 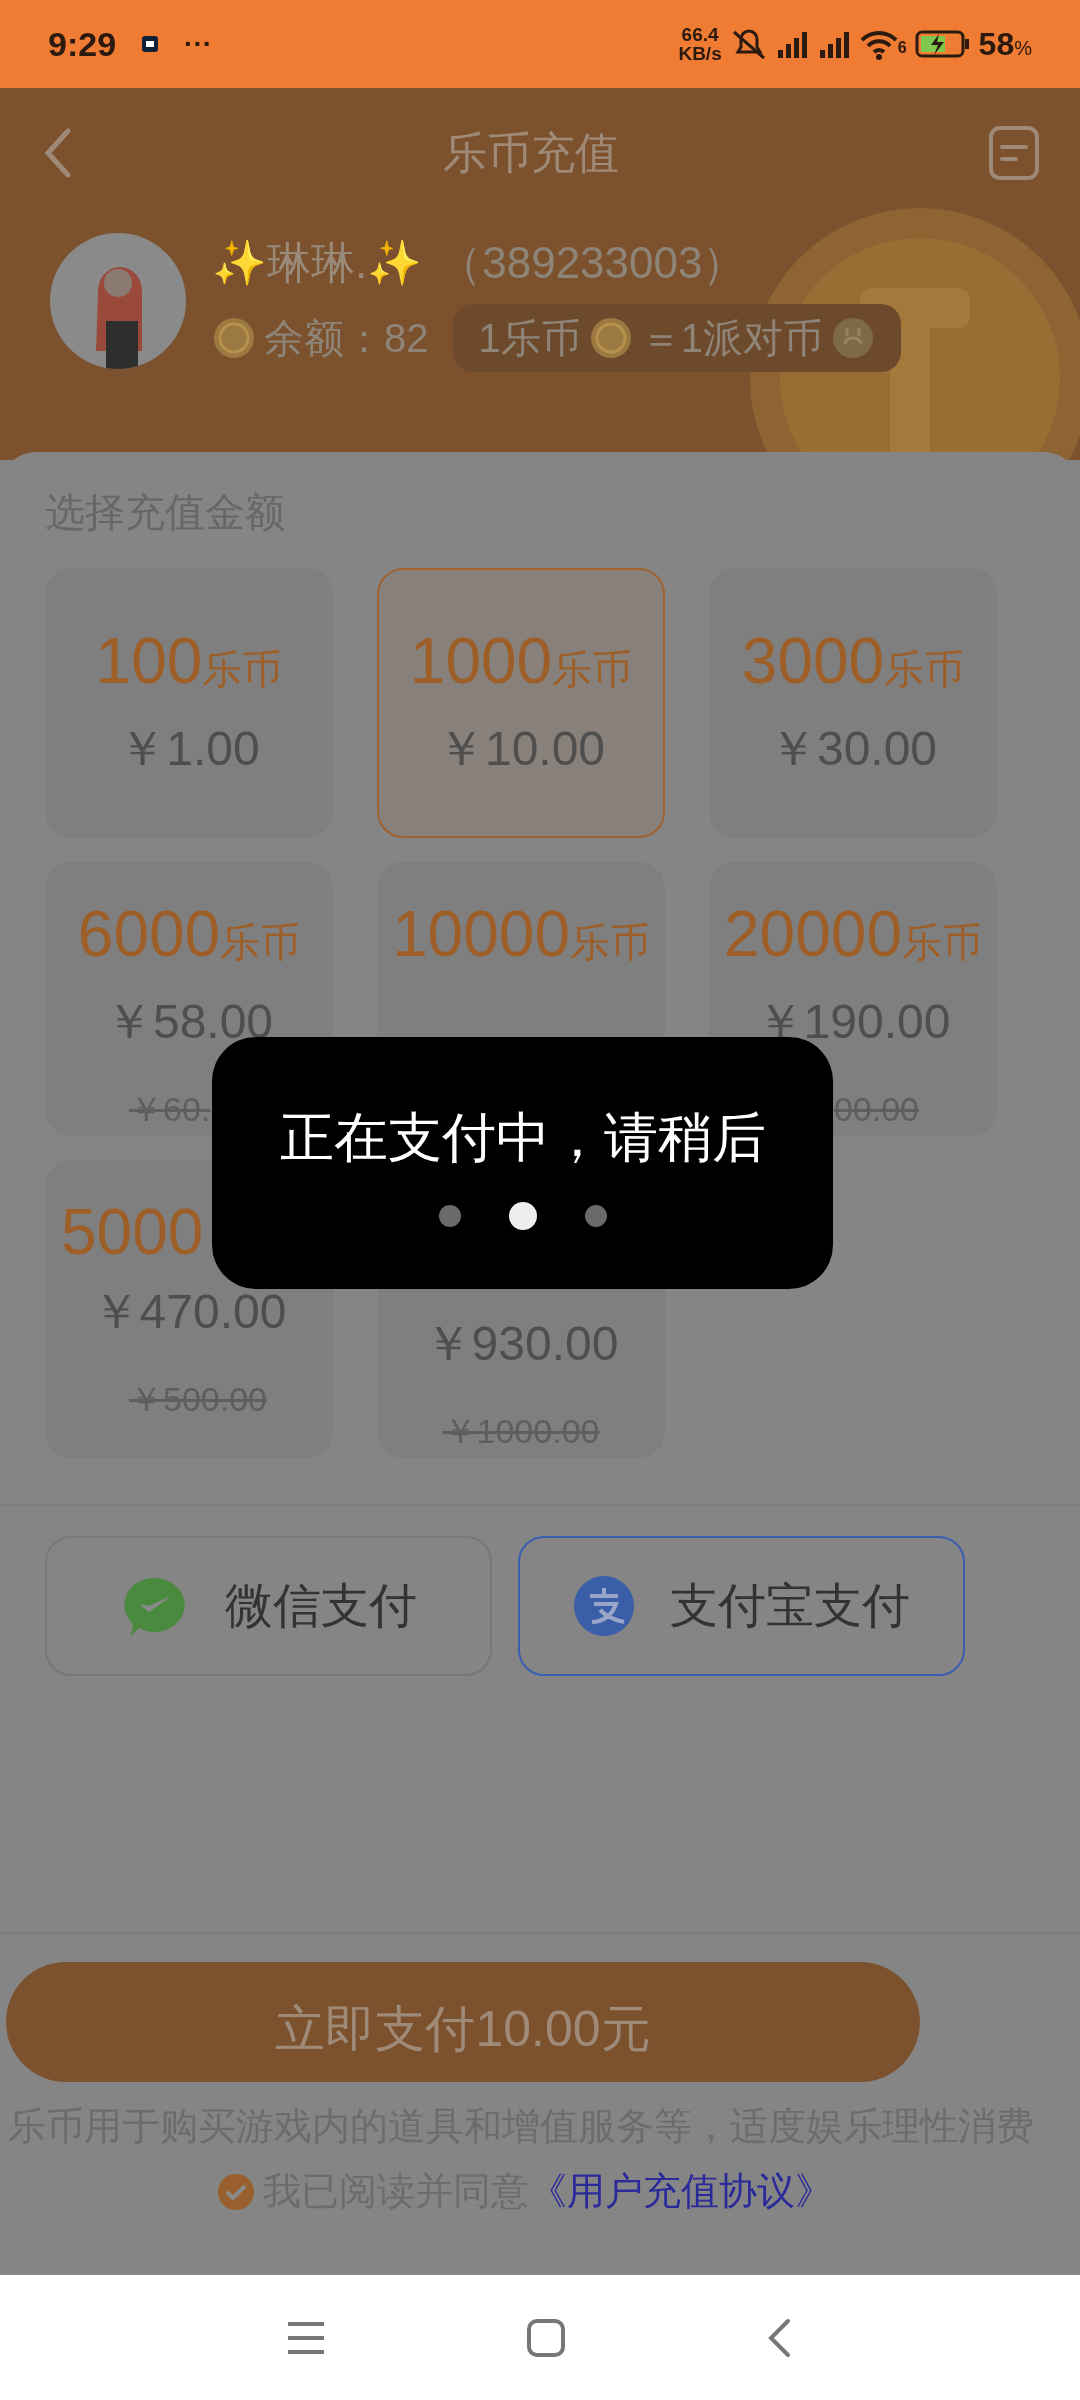 I want to click on battery-icon, so click(x=942, y=44).